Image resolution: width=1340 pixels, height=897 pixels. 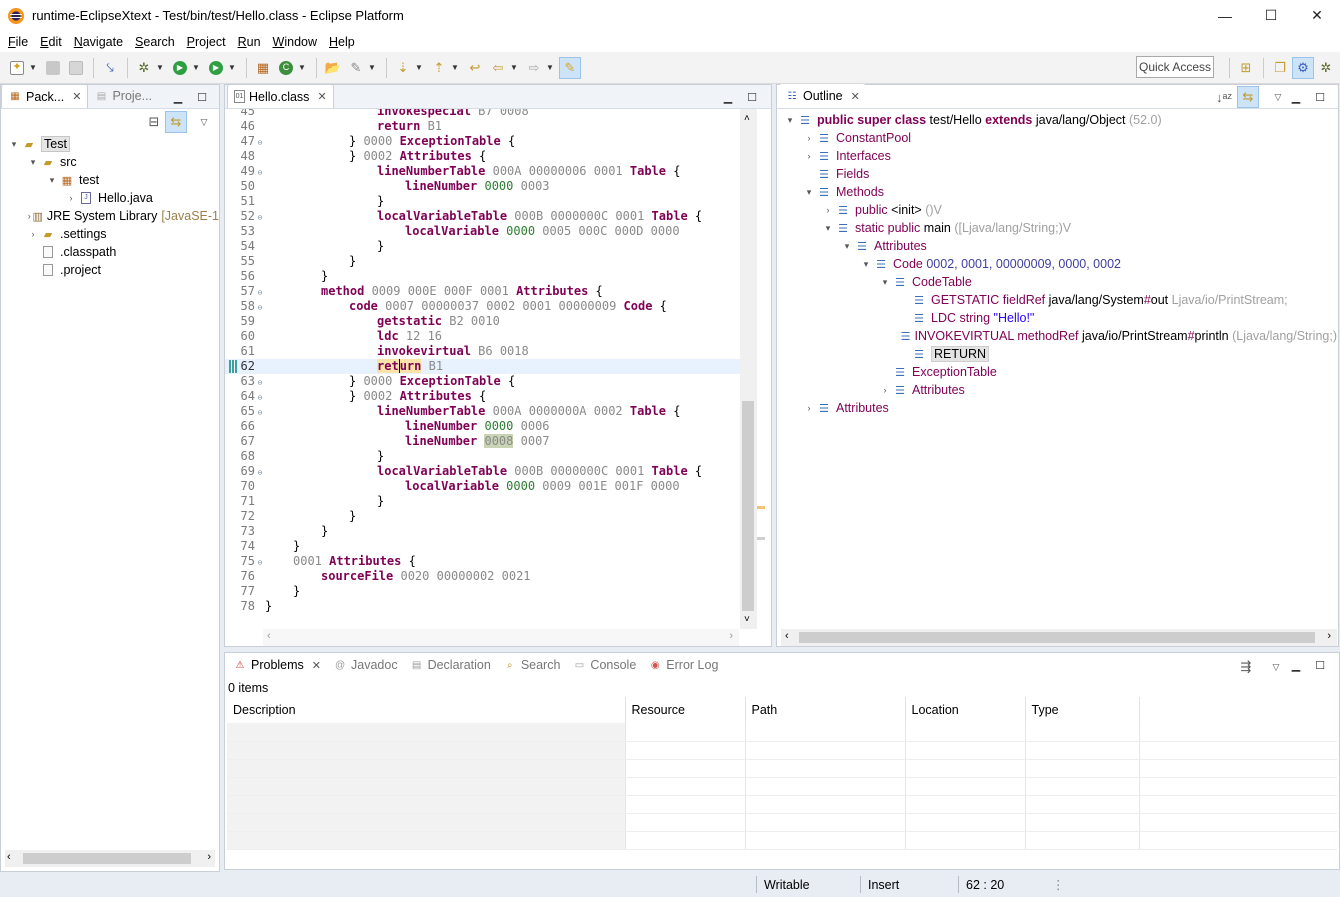 What do you see at coordinates (1175, 67) in the screenshot?
I see `quick-access-input: Quick Access` at bounding box center [1175, 67].